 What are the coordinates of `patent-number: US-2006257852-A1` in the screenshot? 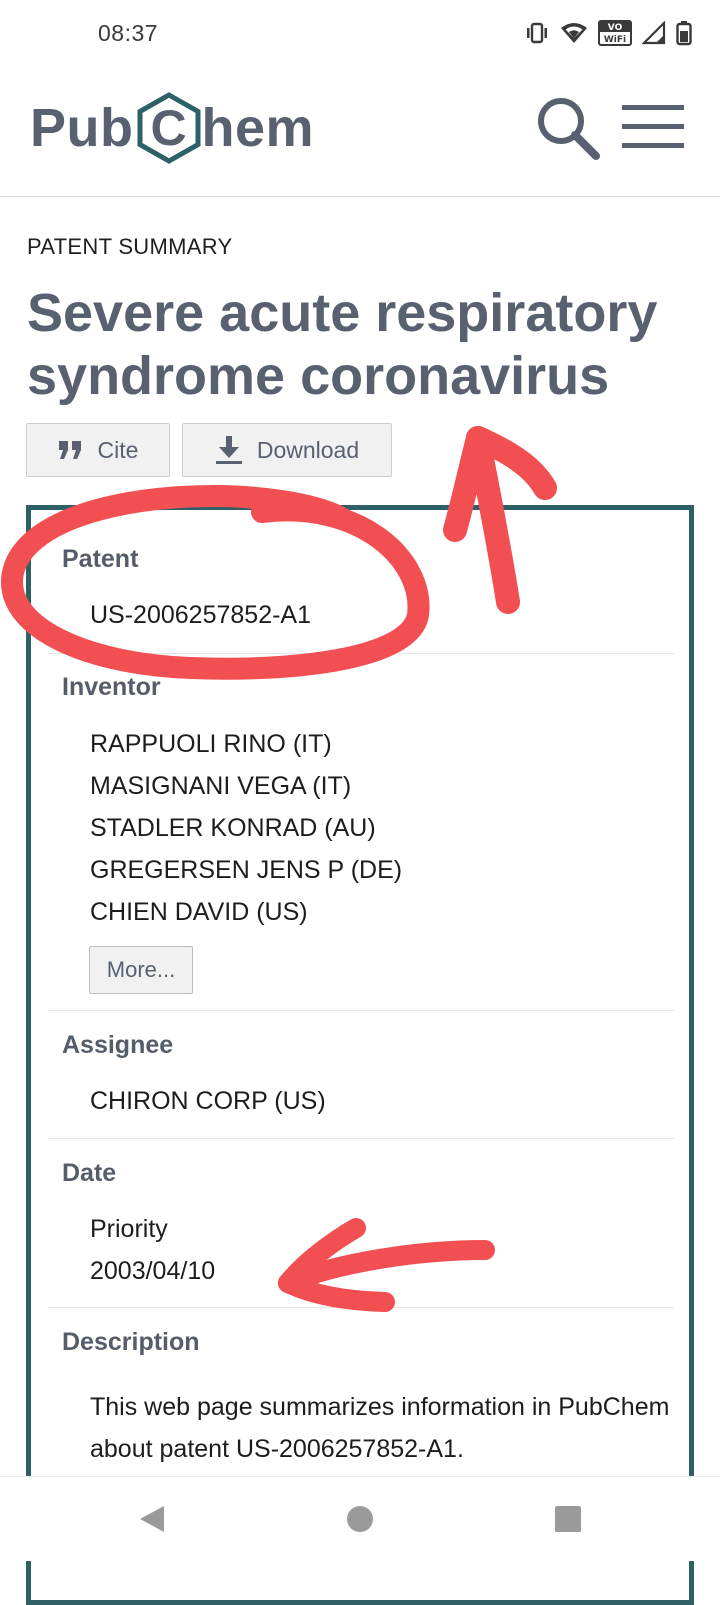 It's located at (200, 615).